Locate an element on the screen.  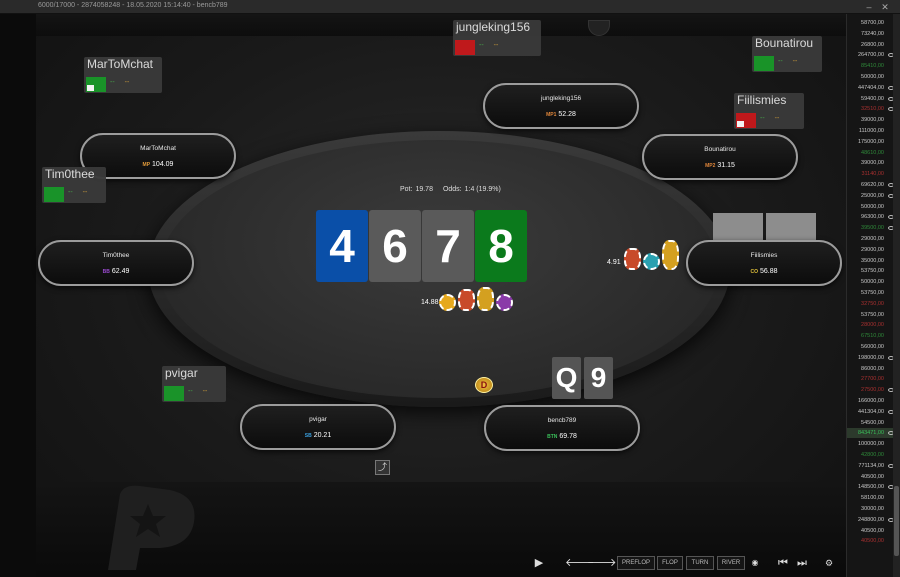
position-badge: MP1 is located at coordinates (551, 115).